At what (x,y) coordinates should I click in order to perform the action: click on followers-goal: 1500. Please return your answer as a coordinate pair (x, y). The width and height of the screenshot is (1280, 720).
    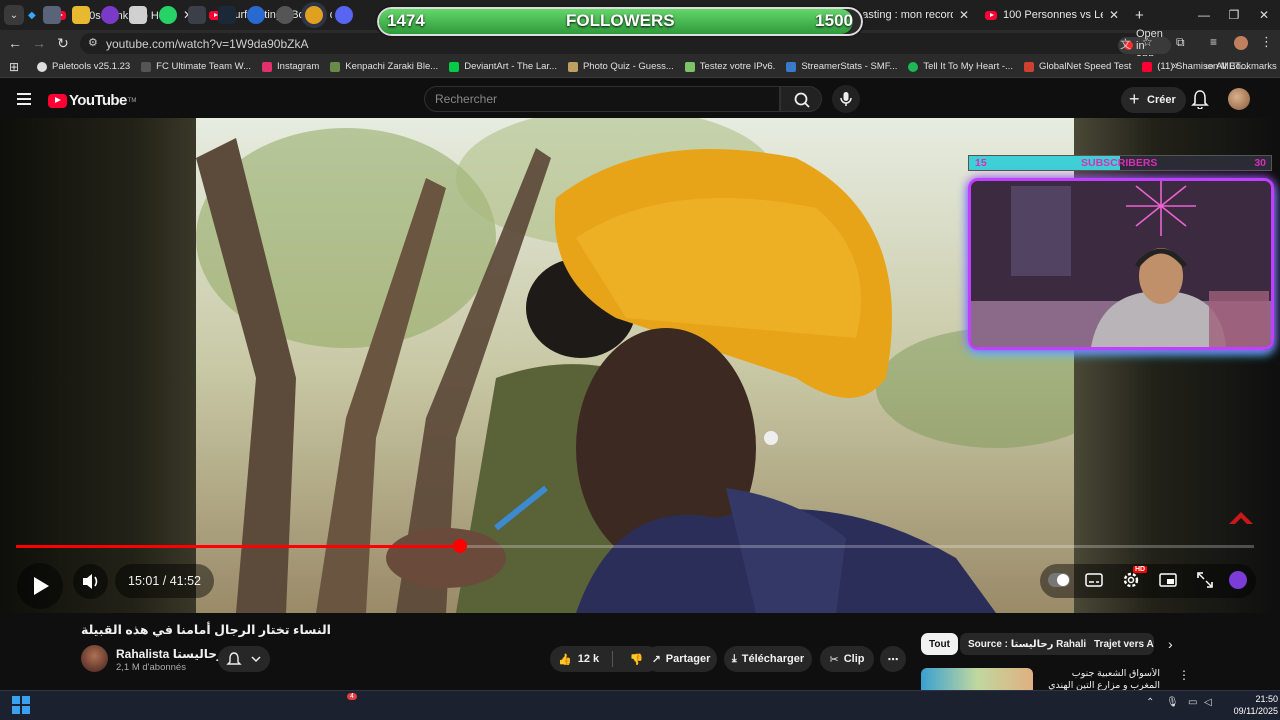
    Looking at the image, I should click on (834, 20).